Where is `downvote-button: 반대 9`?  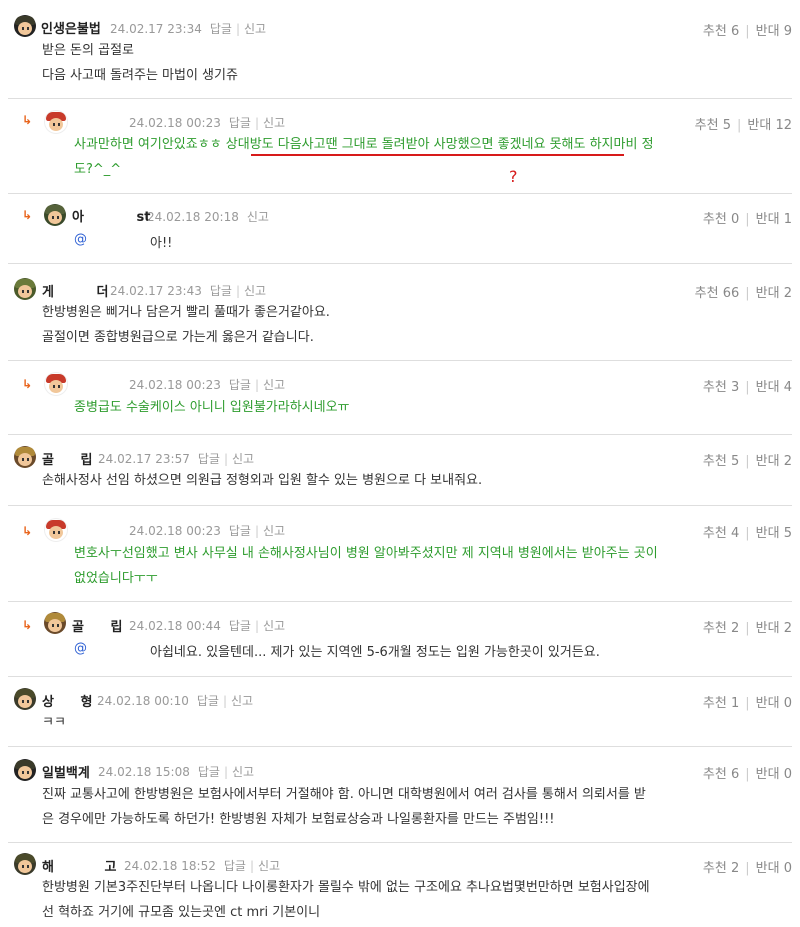
downvote-button: 반대 9 is located at coordinates (774, 31).